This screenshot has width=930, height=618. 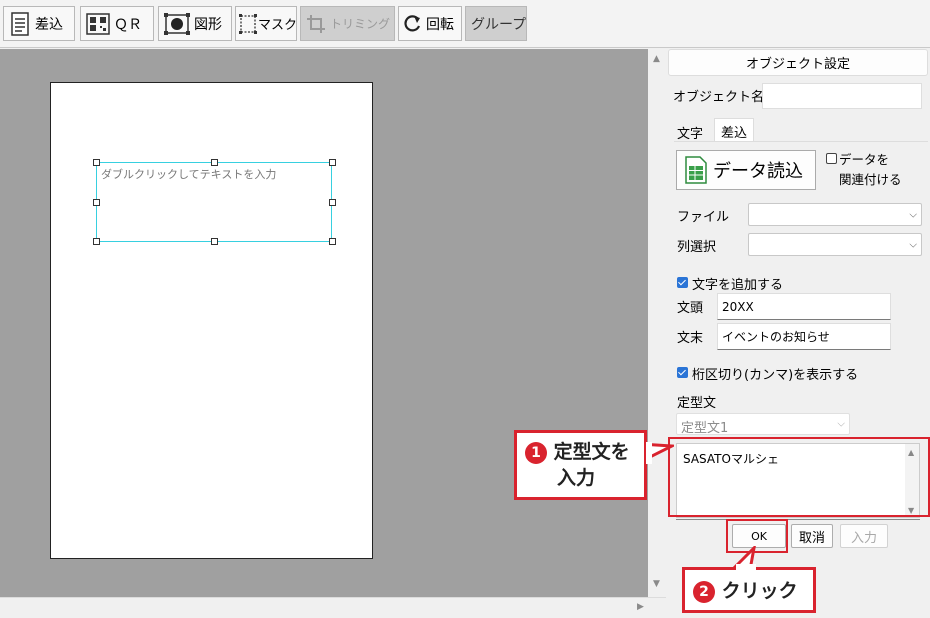 What do you see at coordinates (278, 25) in the screenshot?
I see `mask-label: マスク` at bounding box center [278, 25].